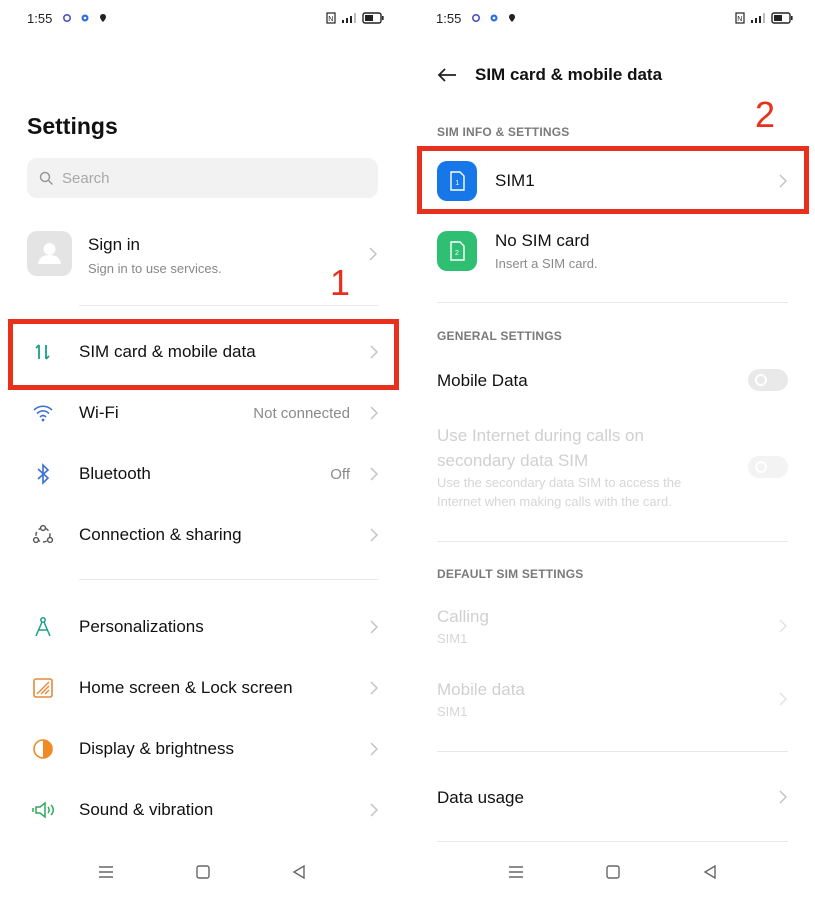  What do you see at coordinates (301, 413) in the screenshot?
I see `wifi-status: Not connected` at bounding box center [301, 413].